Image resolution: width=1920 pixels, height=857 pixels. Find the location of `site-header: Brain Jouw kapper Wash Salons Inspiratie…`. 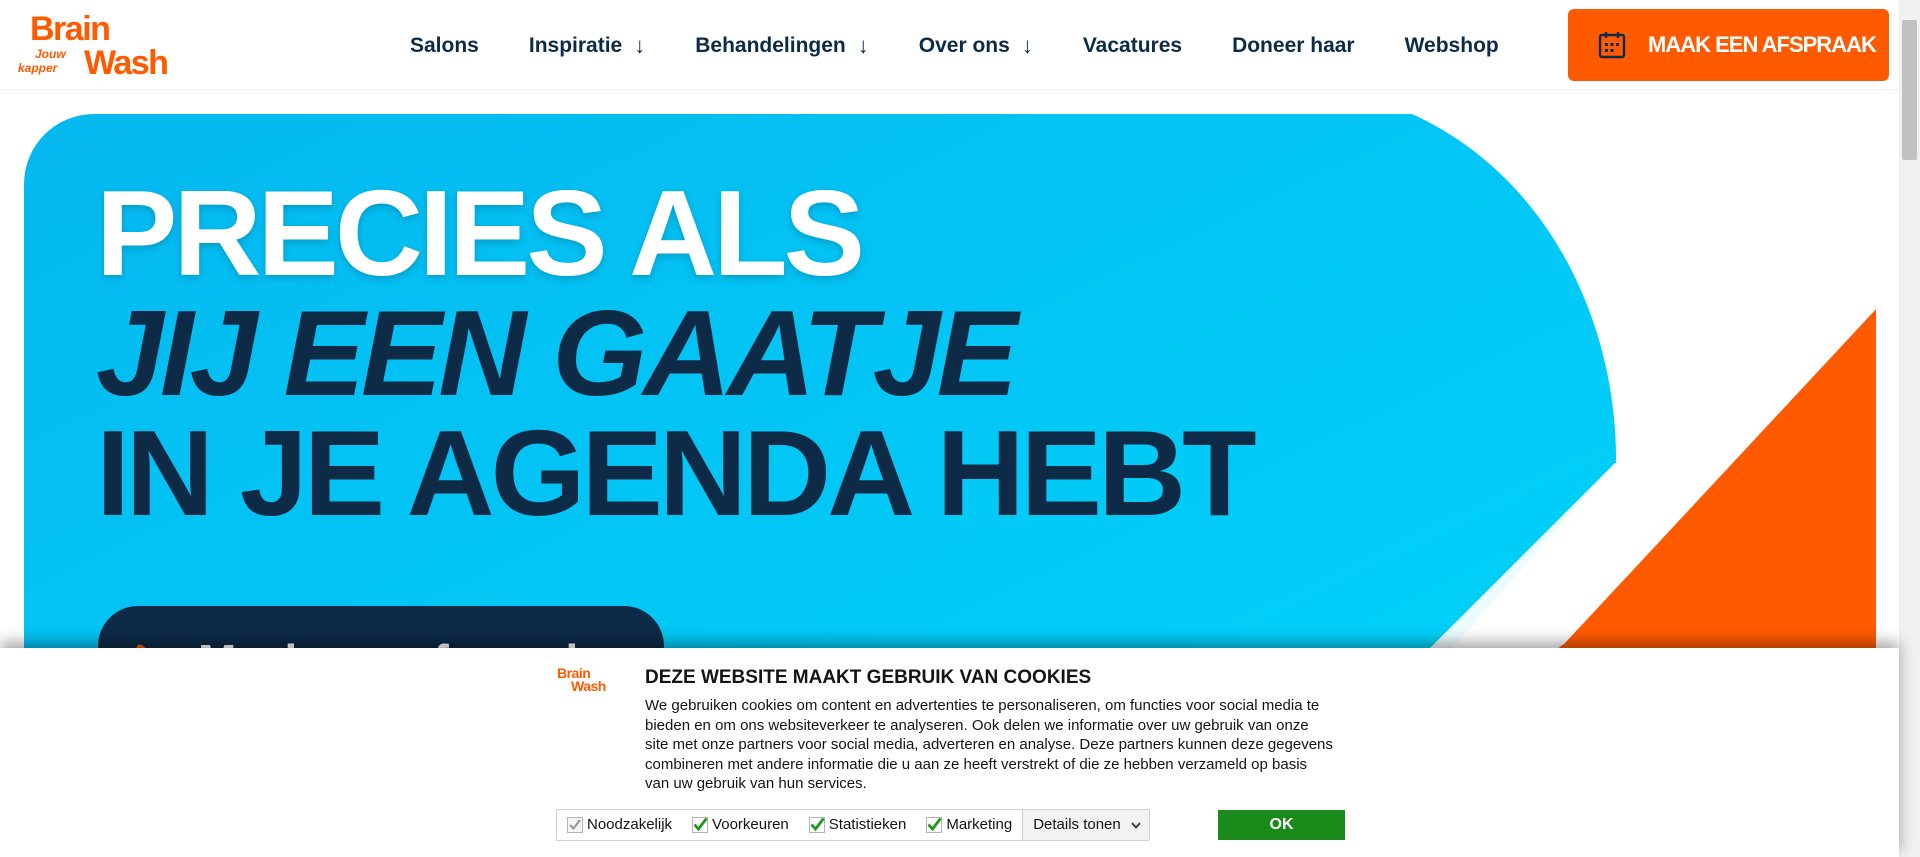

site-header: Brain Jouw kapper Wash Salons Inspiratie… is located at coordinates (949, 45).